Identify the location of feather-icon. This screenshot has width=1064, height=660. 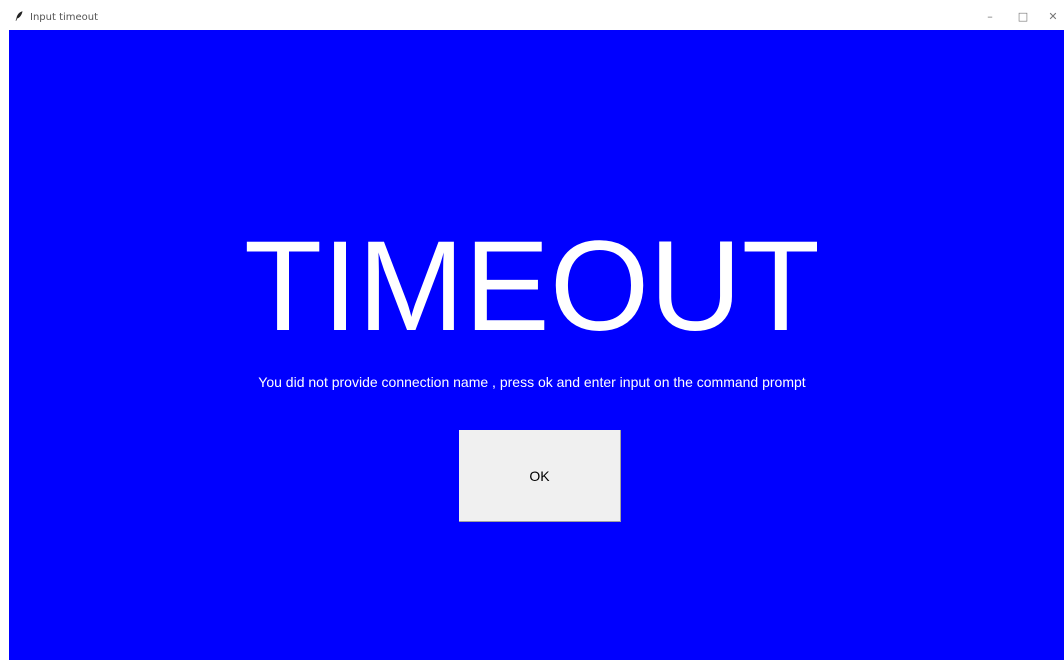
(19, 16).